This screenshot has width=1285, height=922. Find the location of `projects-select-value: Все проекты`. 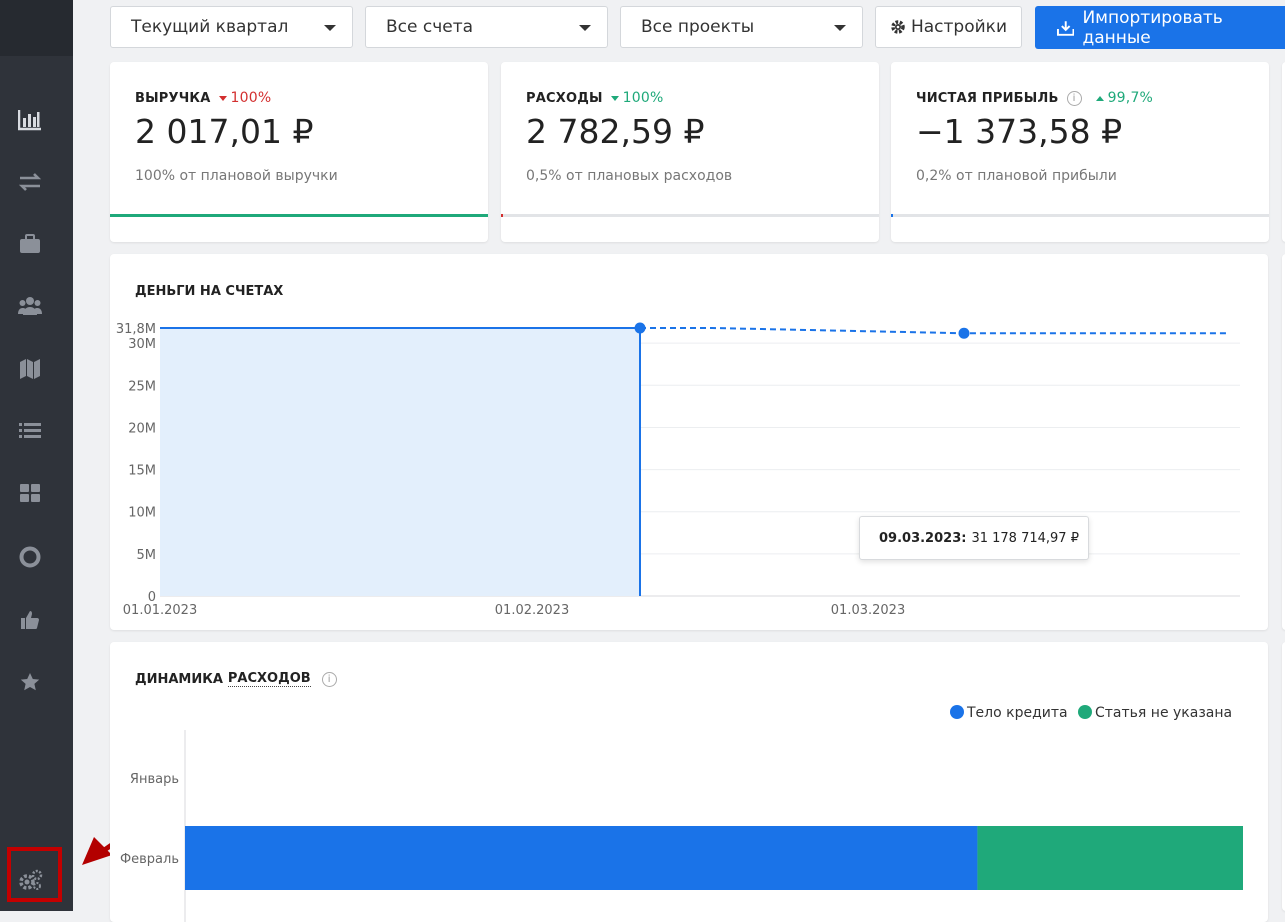

projects-select-value: Все проекты is located at coordinates (698, 27).